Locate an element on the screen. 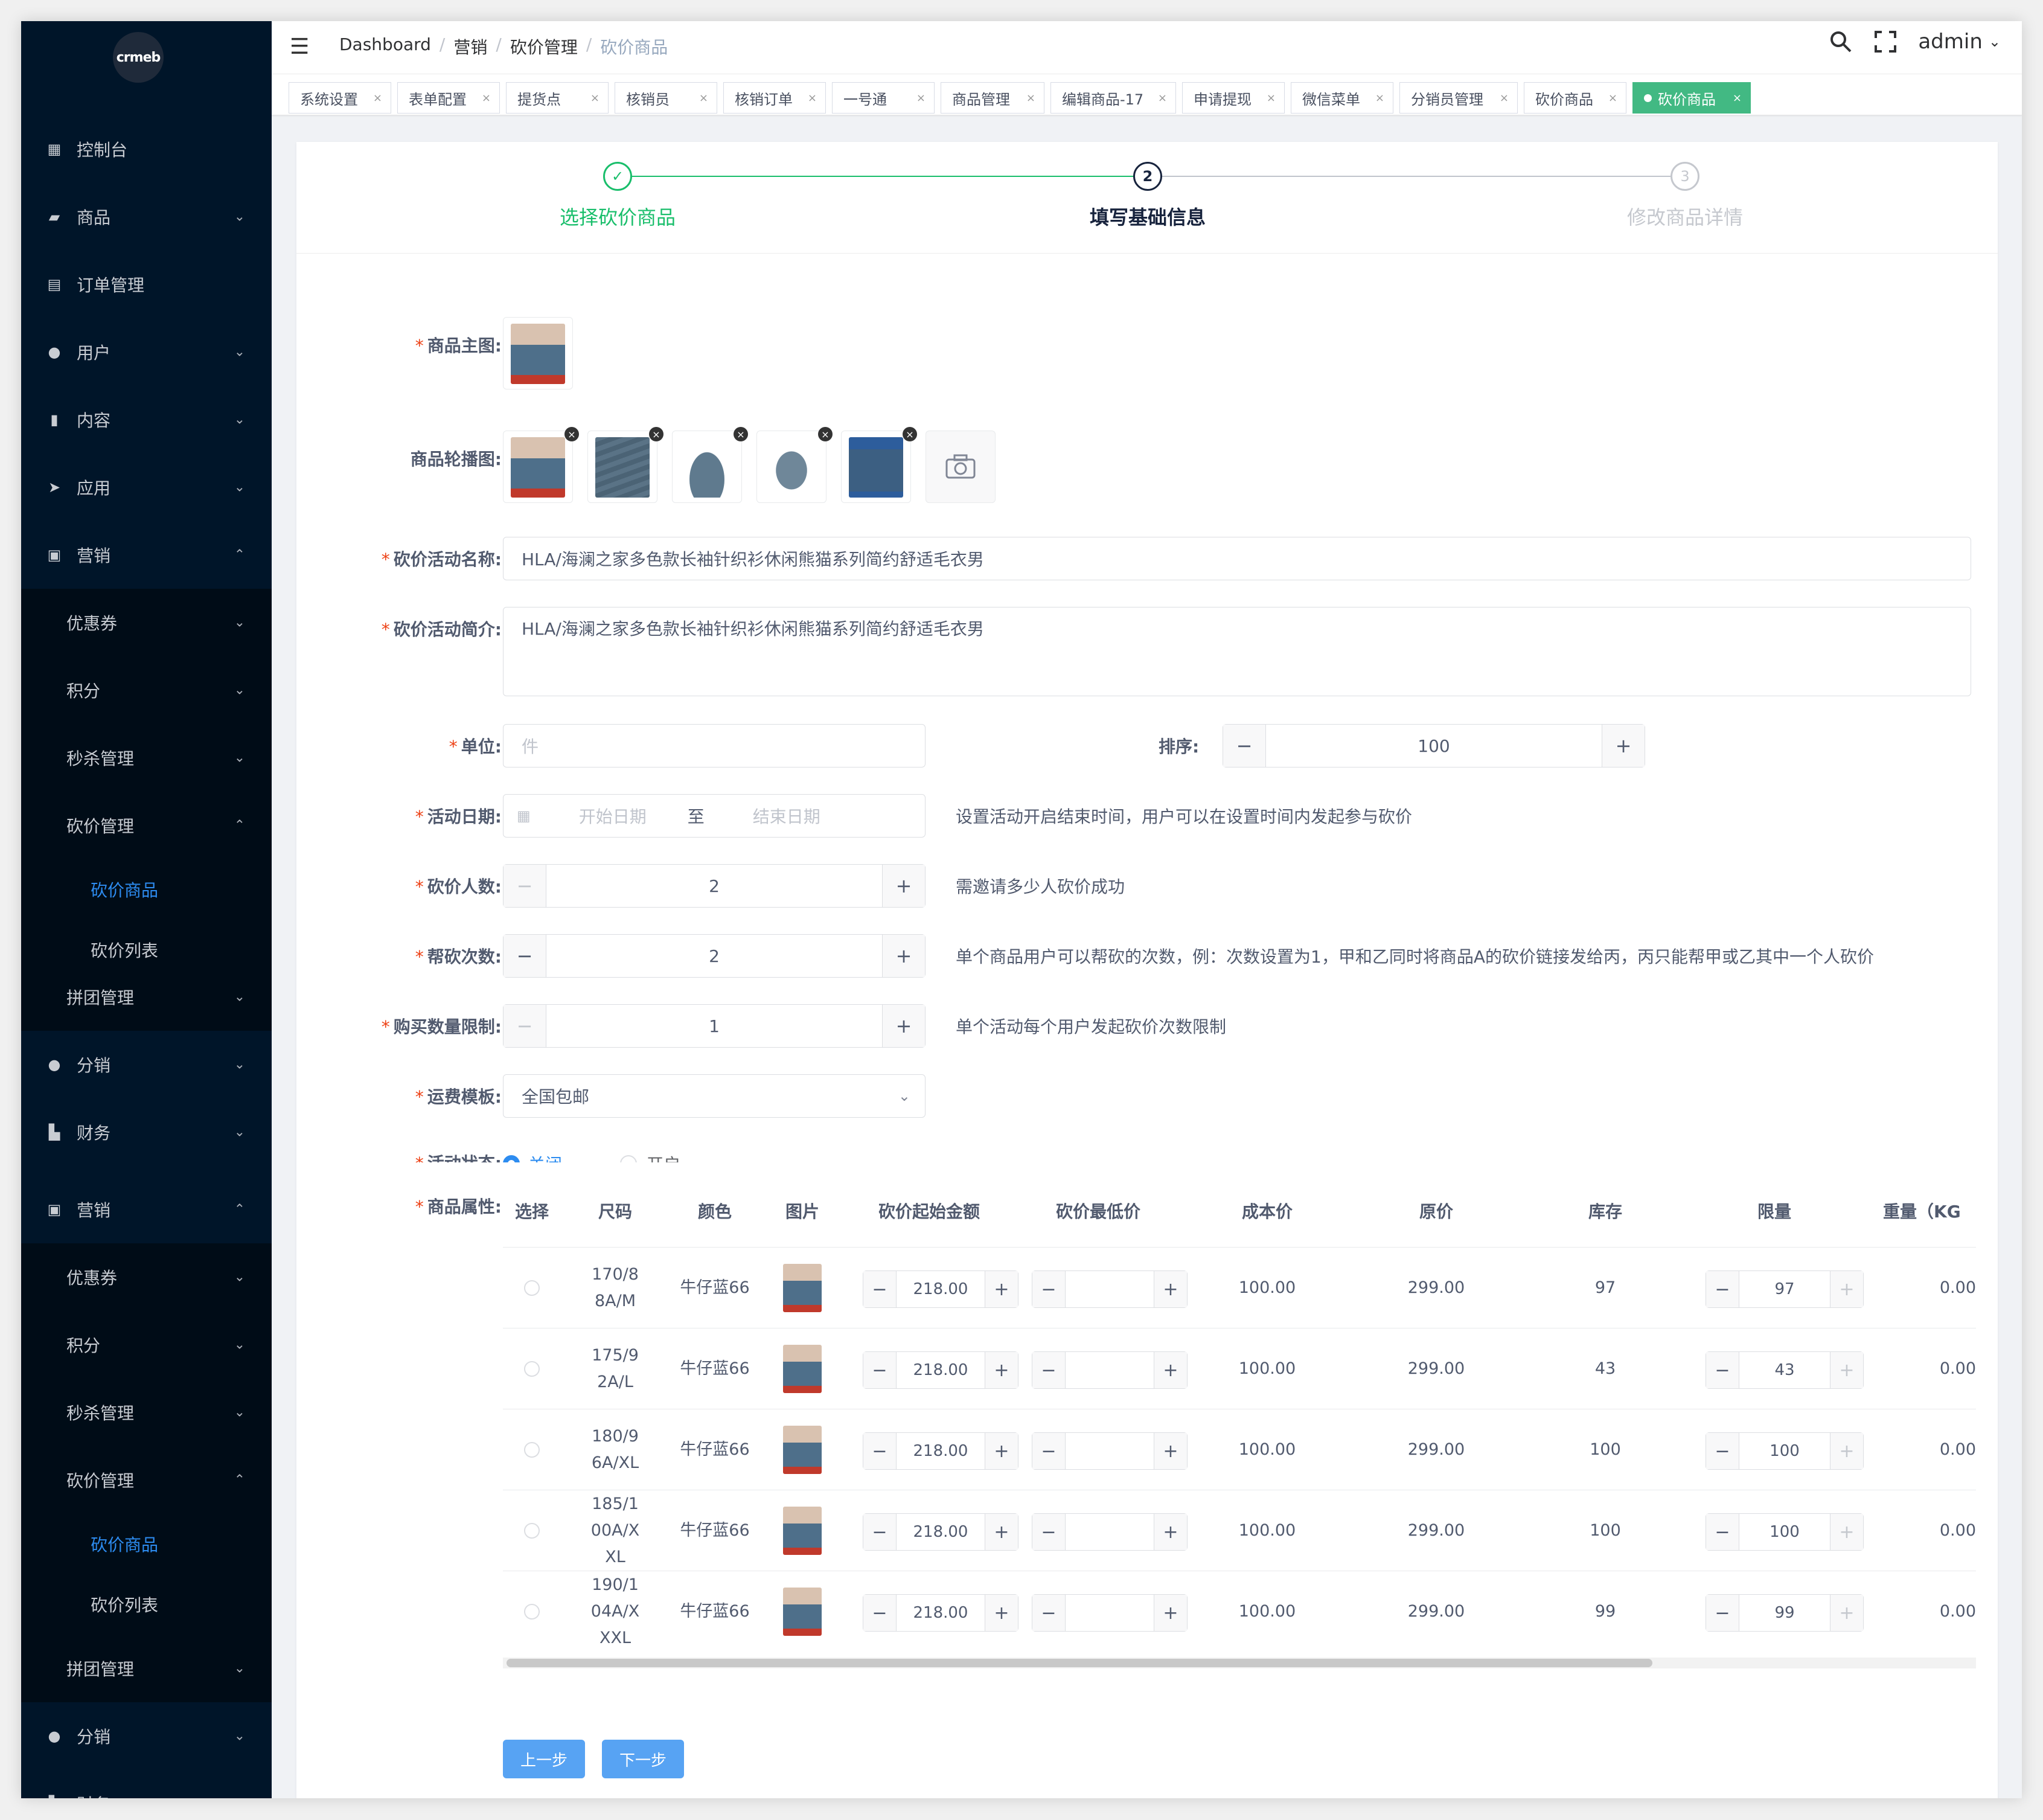 The image size is (2043, 1820). tag-item-active: 砍价商品 × is located at coordinates (1691, 98).